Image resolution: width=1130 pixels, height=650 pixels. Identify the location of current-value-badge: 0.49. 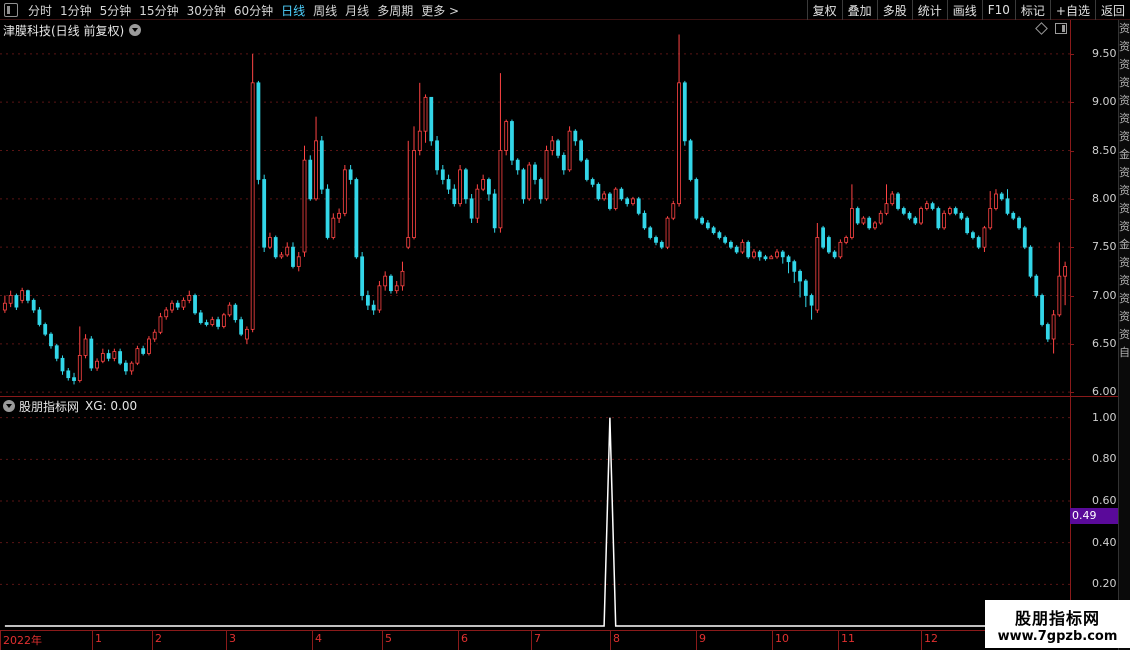
(1094, 516).